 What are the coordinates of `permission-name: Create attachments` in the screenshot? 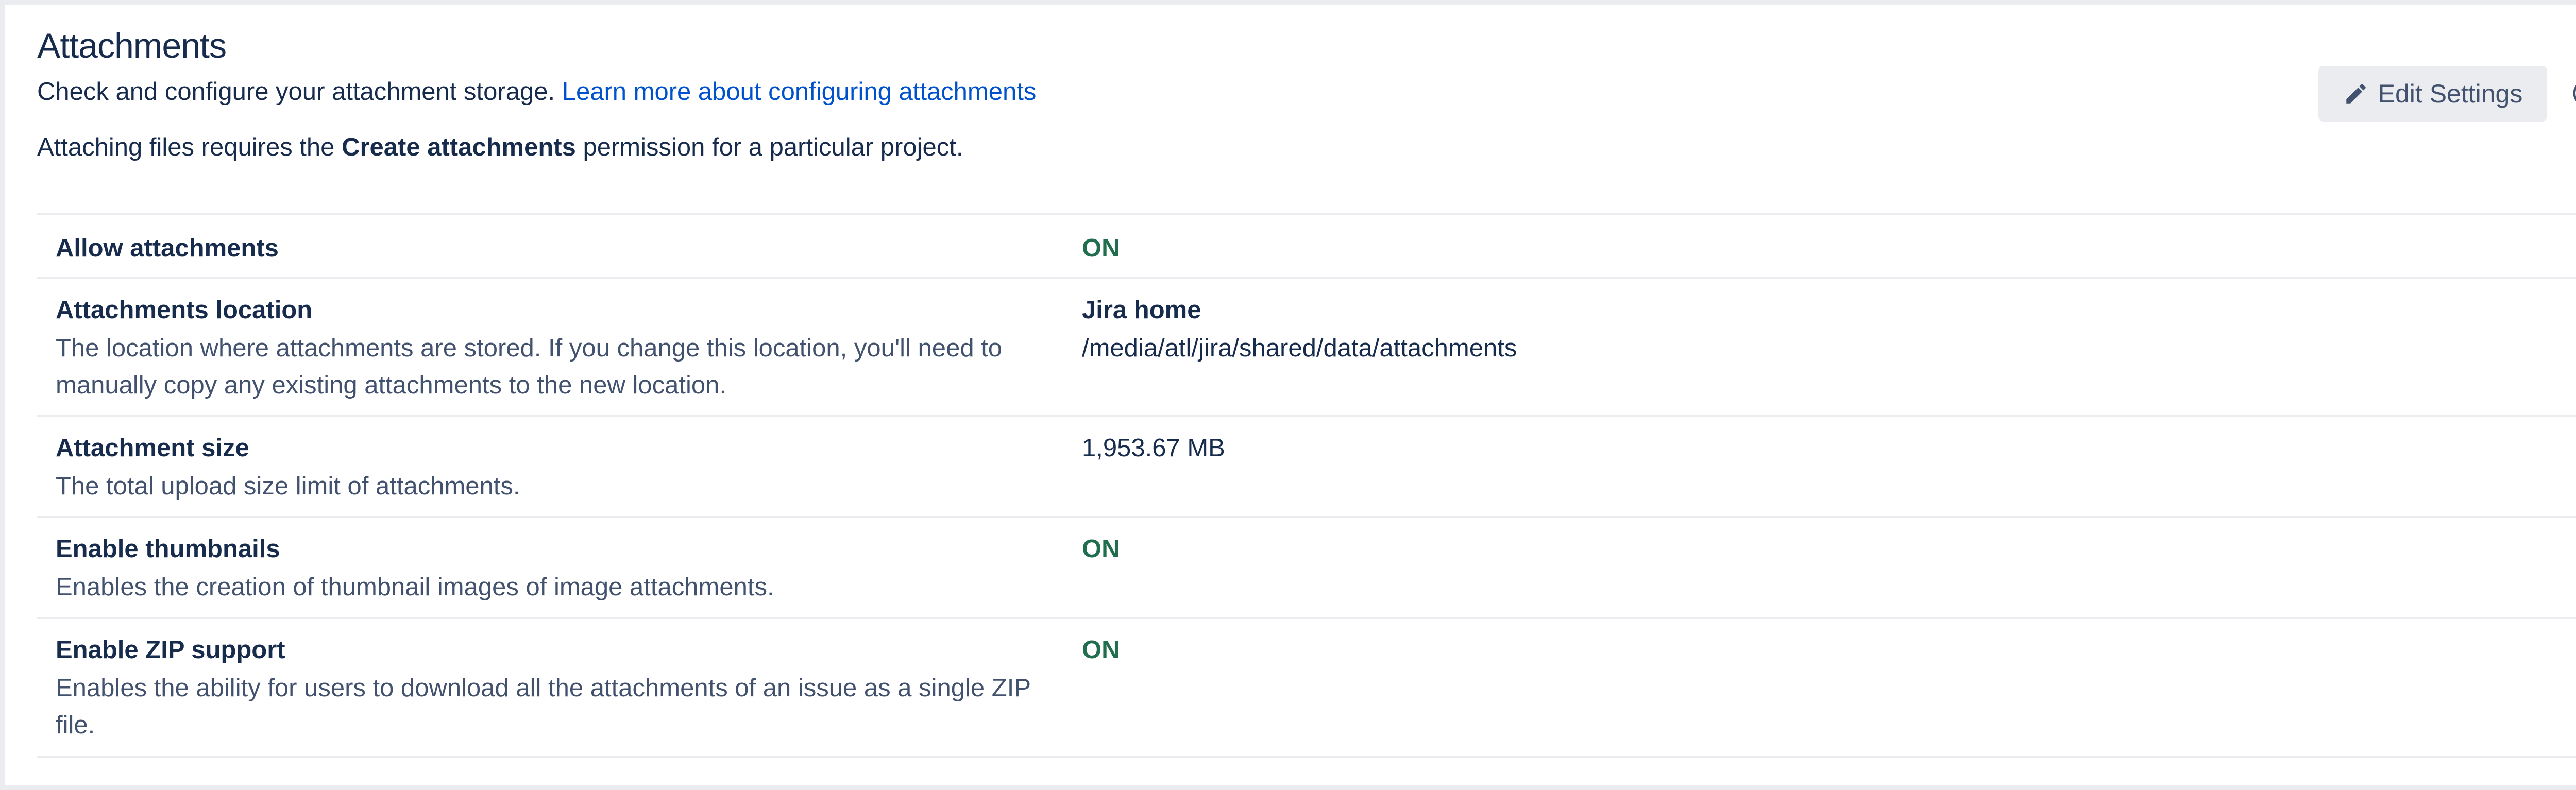 It's located at (459, 147).